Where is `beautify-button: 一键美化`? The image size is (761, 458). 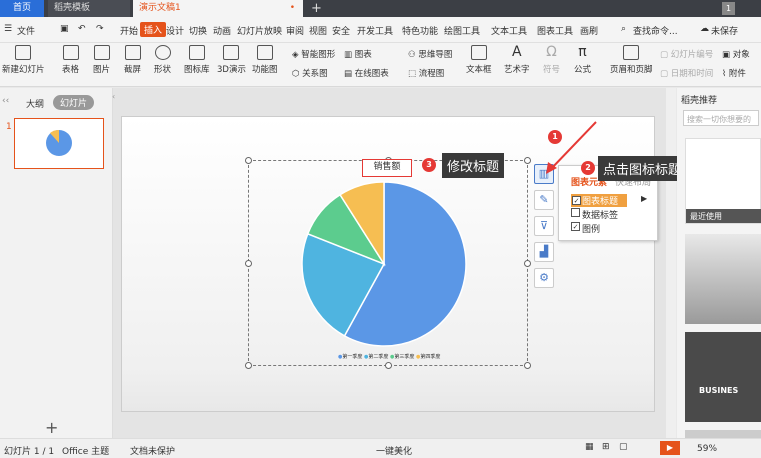 beautify-button: 一键美化 is located at coordinates (394, 450).